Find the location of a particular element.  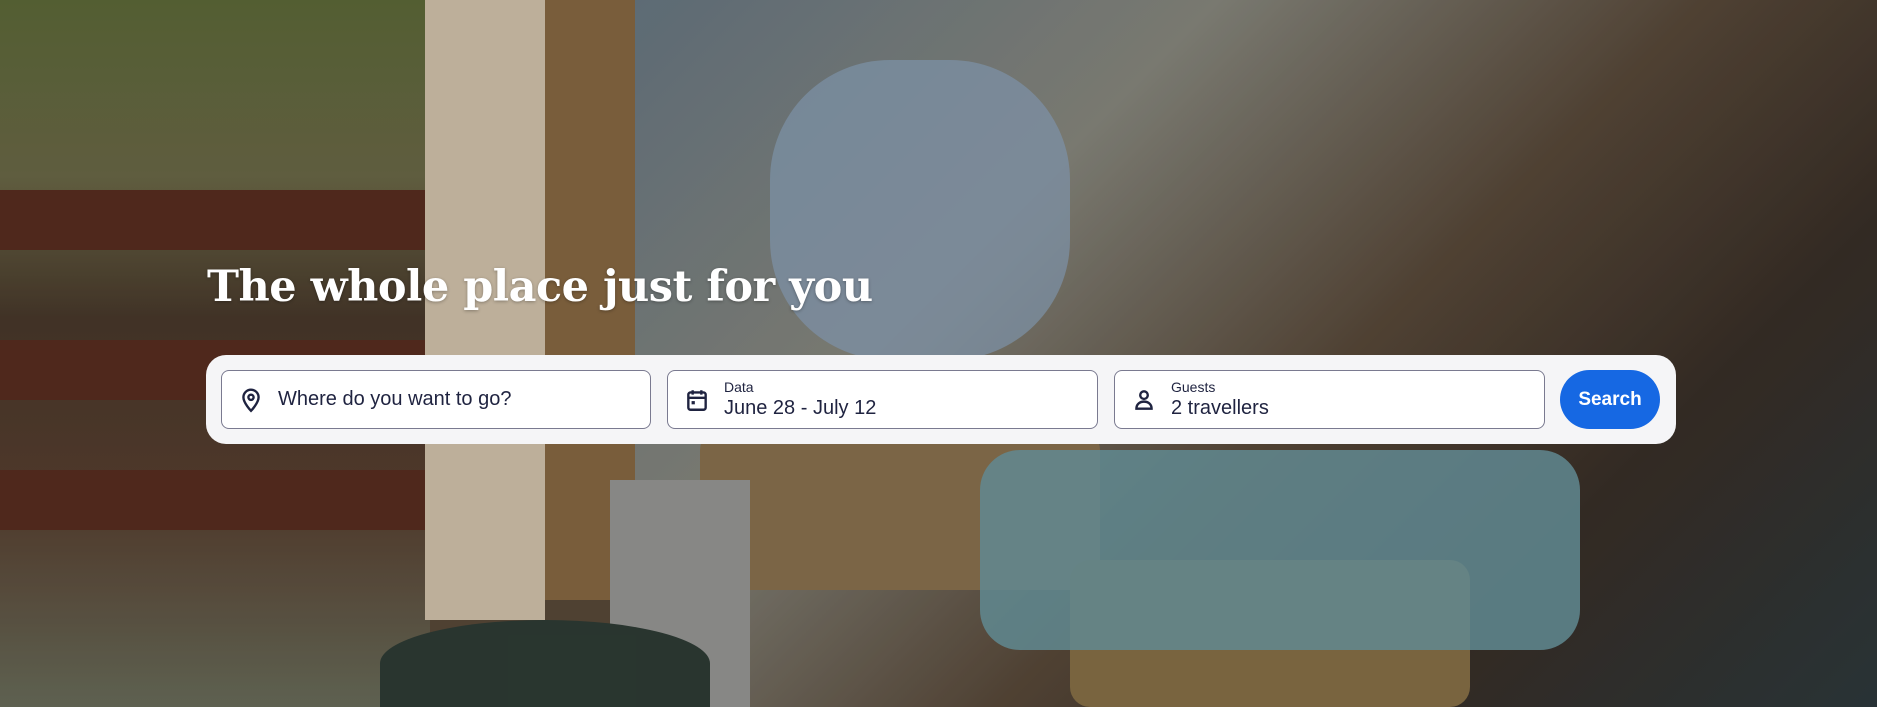

map-pin-icon is located at coordinates (251, 400).